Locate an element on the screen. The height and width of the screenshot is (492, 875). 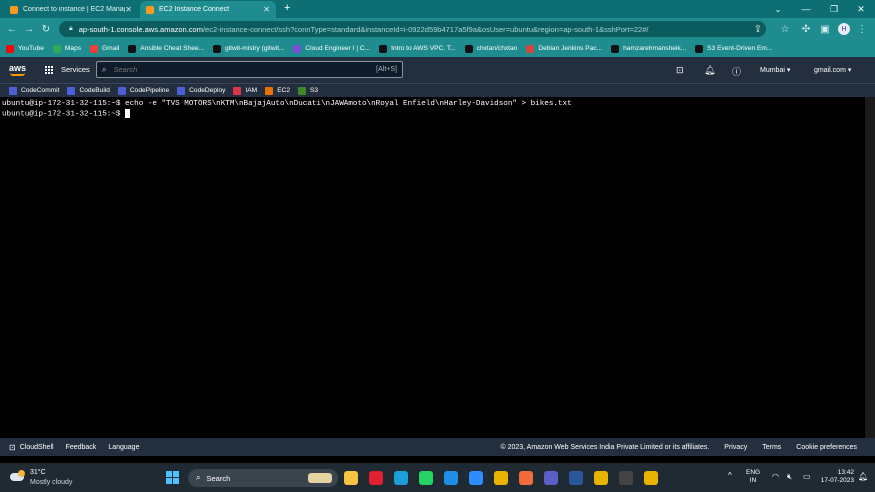
terminal-scrollbar is located at coordinates (870, 267).